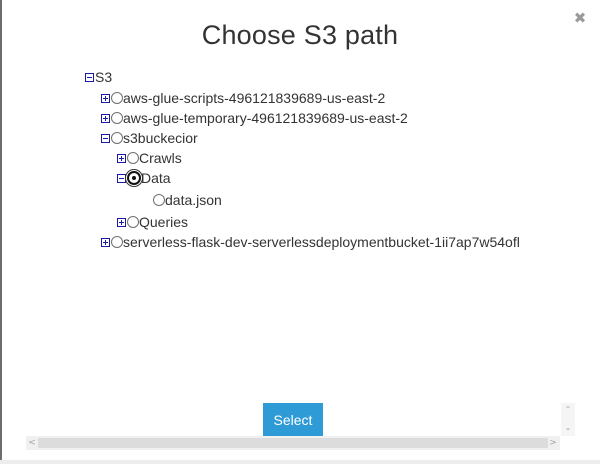 The image size is (600, 464). Describe the element at coordinates (163, 222) in the screenshot. I see `tree-label-folder: Queries` at that location.